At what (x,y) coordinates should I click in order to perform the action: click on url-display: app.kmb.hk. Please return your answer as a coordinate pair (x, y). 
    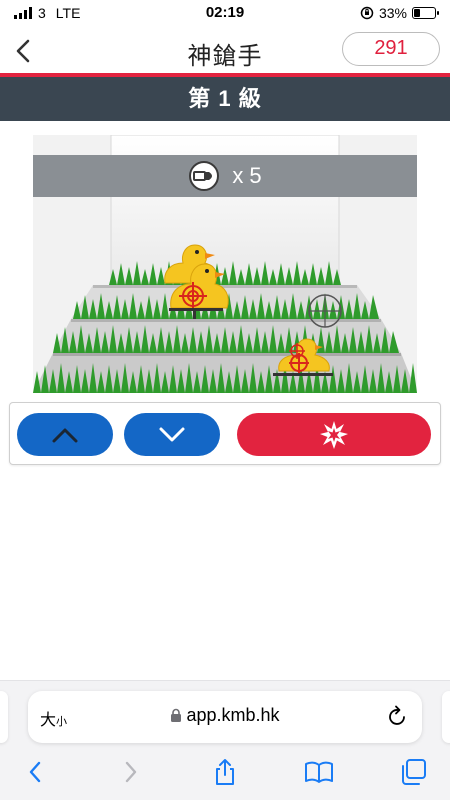
    Looking at the image, I should click on (225, 715).